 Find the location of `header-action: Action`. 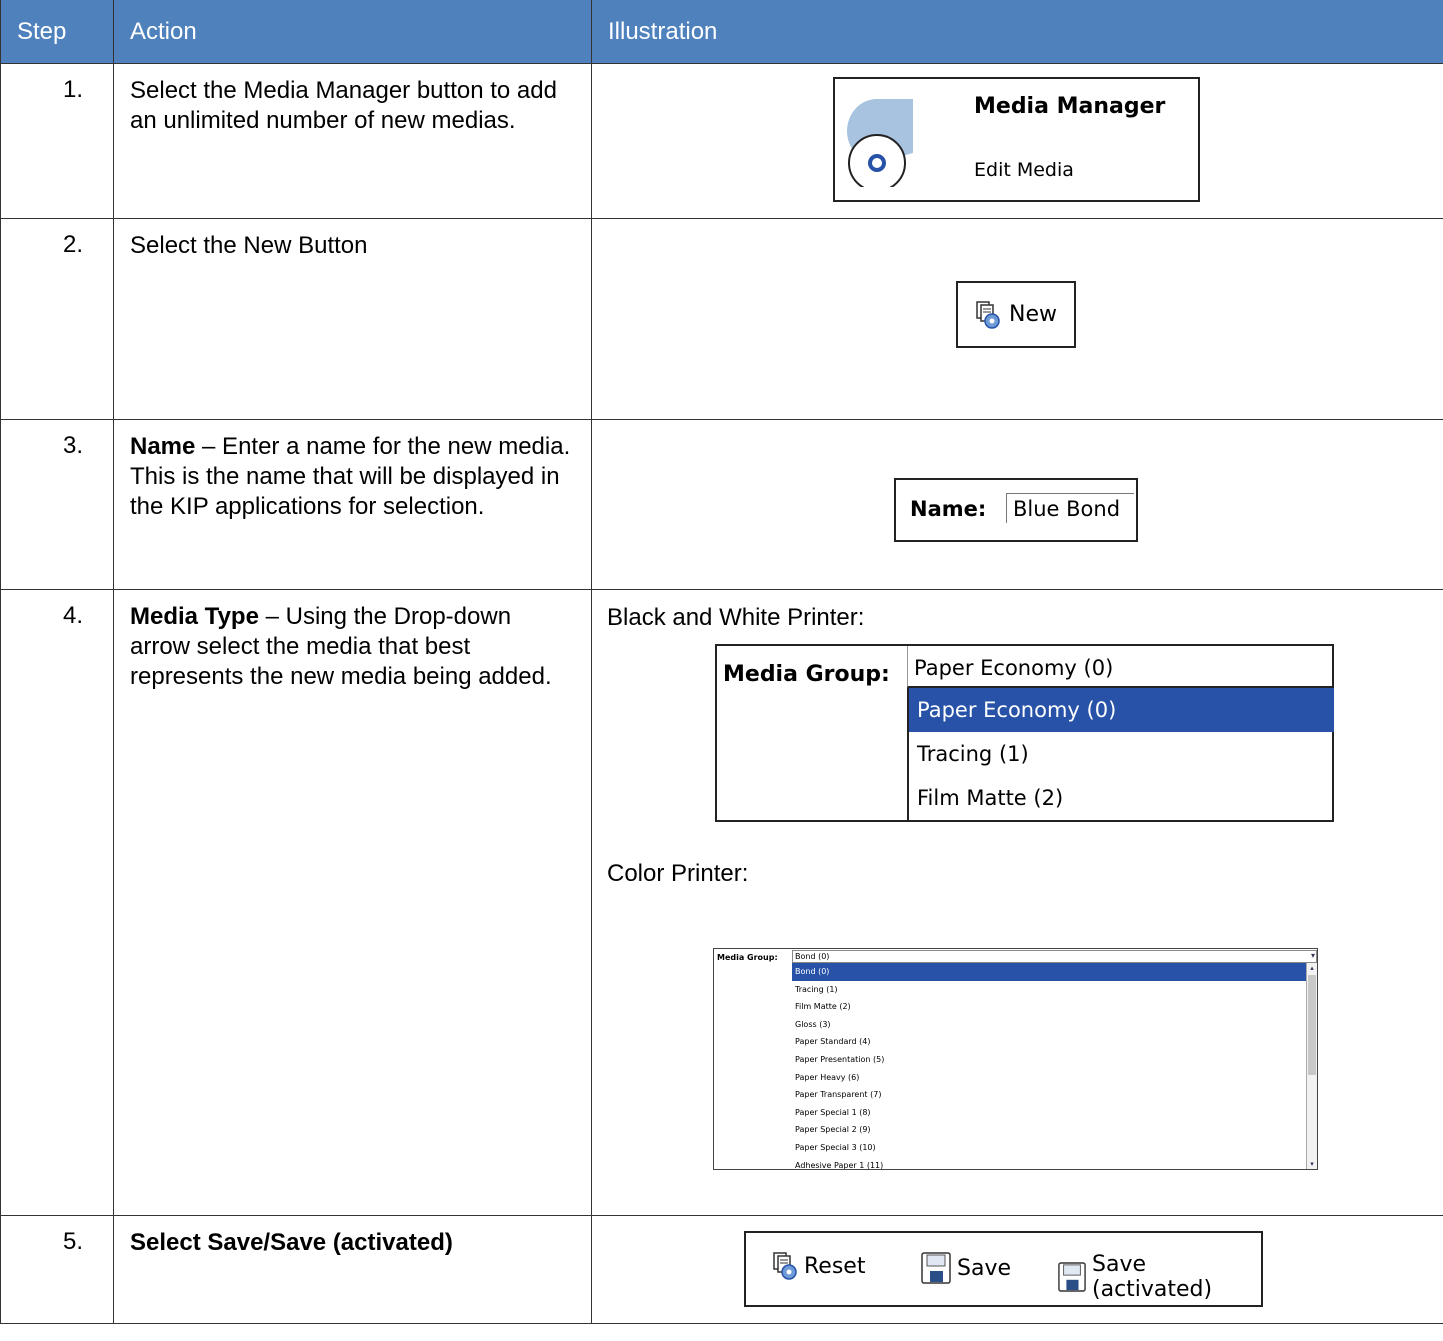

header-action: Action is located at coordinates (352, 32).